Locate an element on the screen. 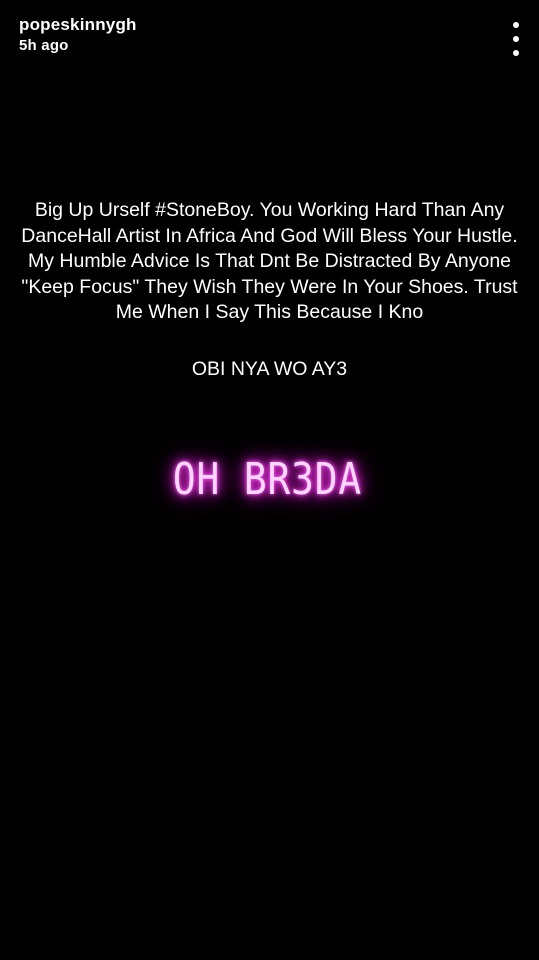  neon-sticker-text: OH BR3DA is located at coordinates (267, 479).